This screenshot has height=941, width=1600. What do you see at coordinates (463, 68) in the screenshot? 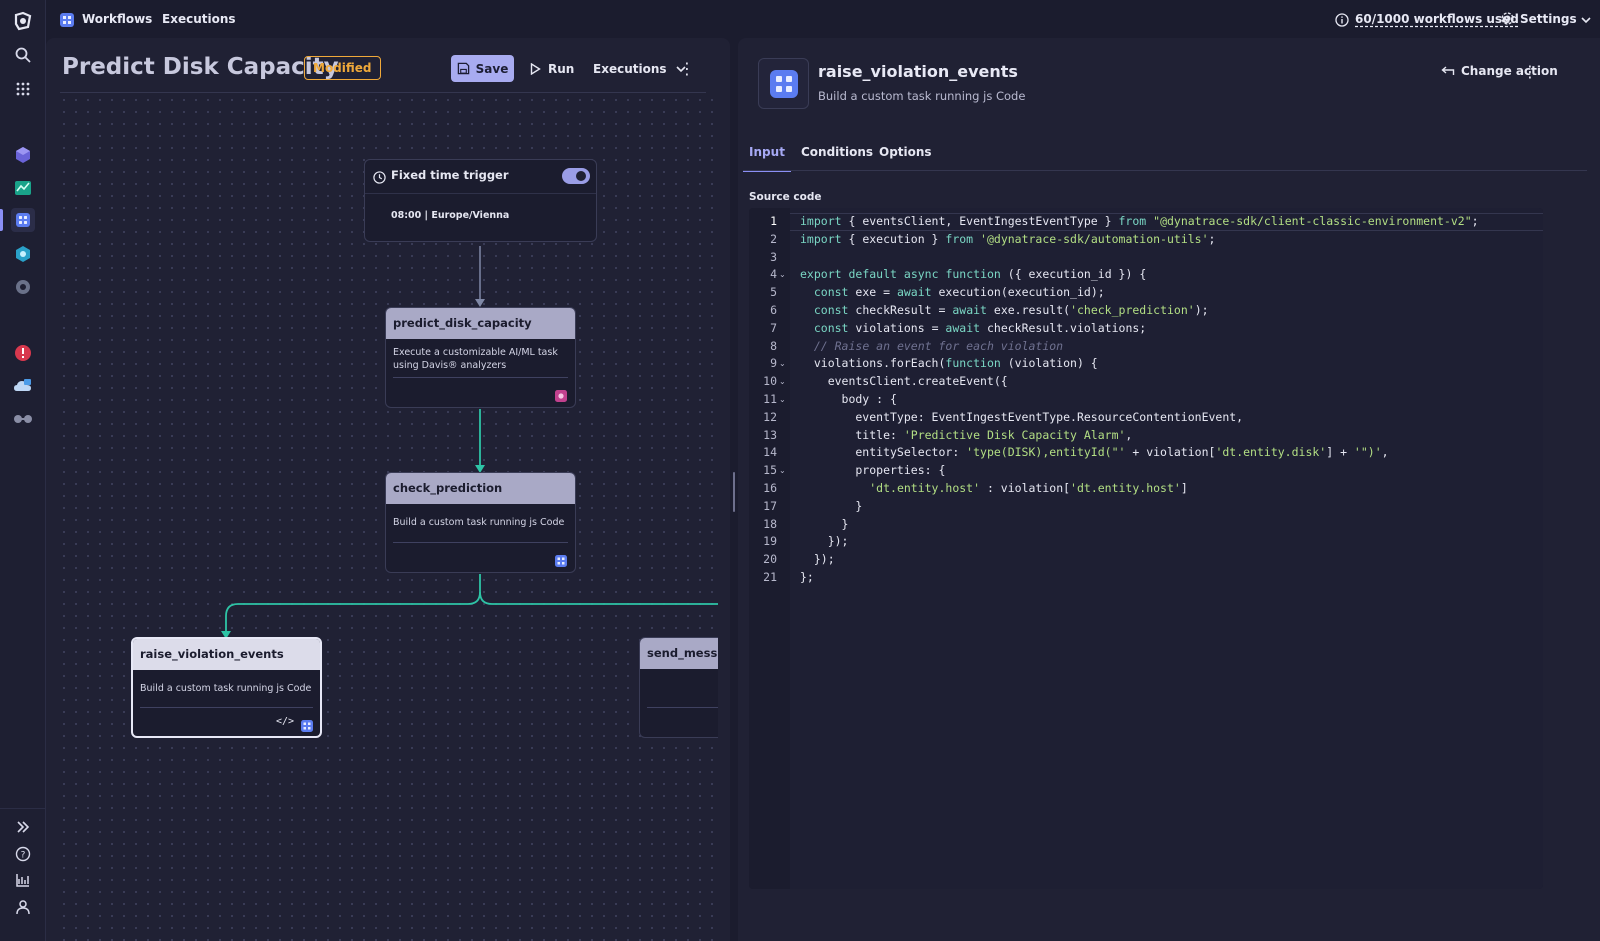
I see `save-icon` at bounding box center [463, 68].